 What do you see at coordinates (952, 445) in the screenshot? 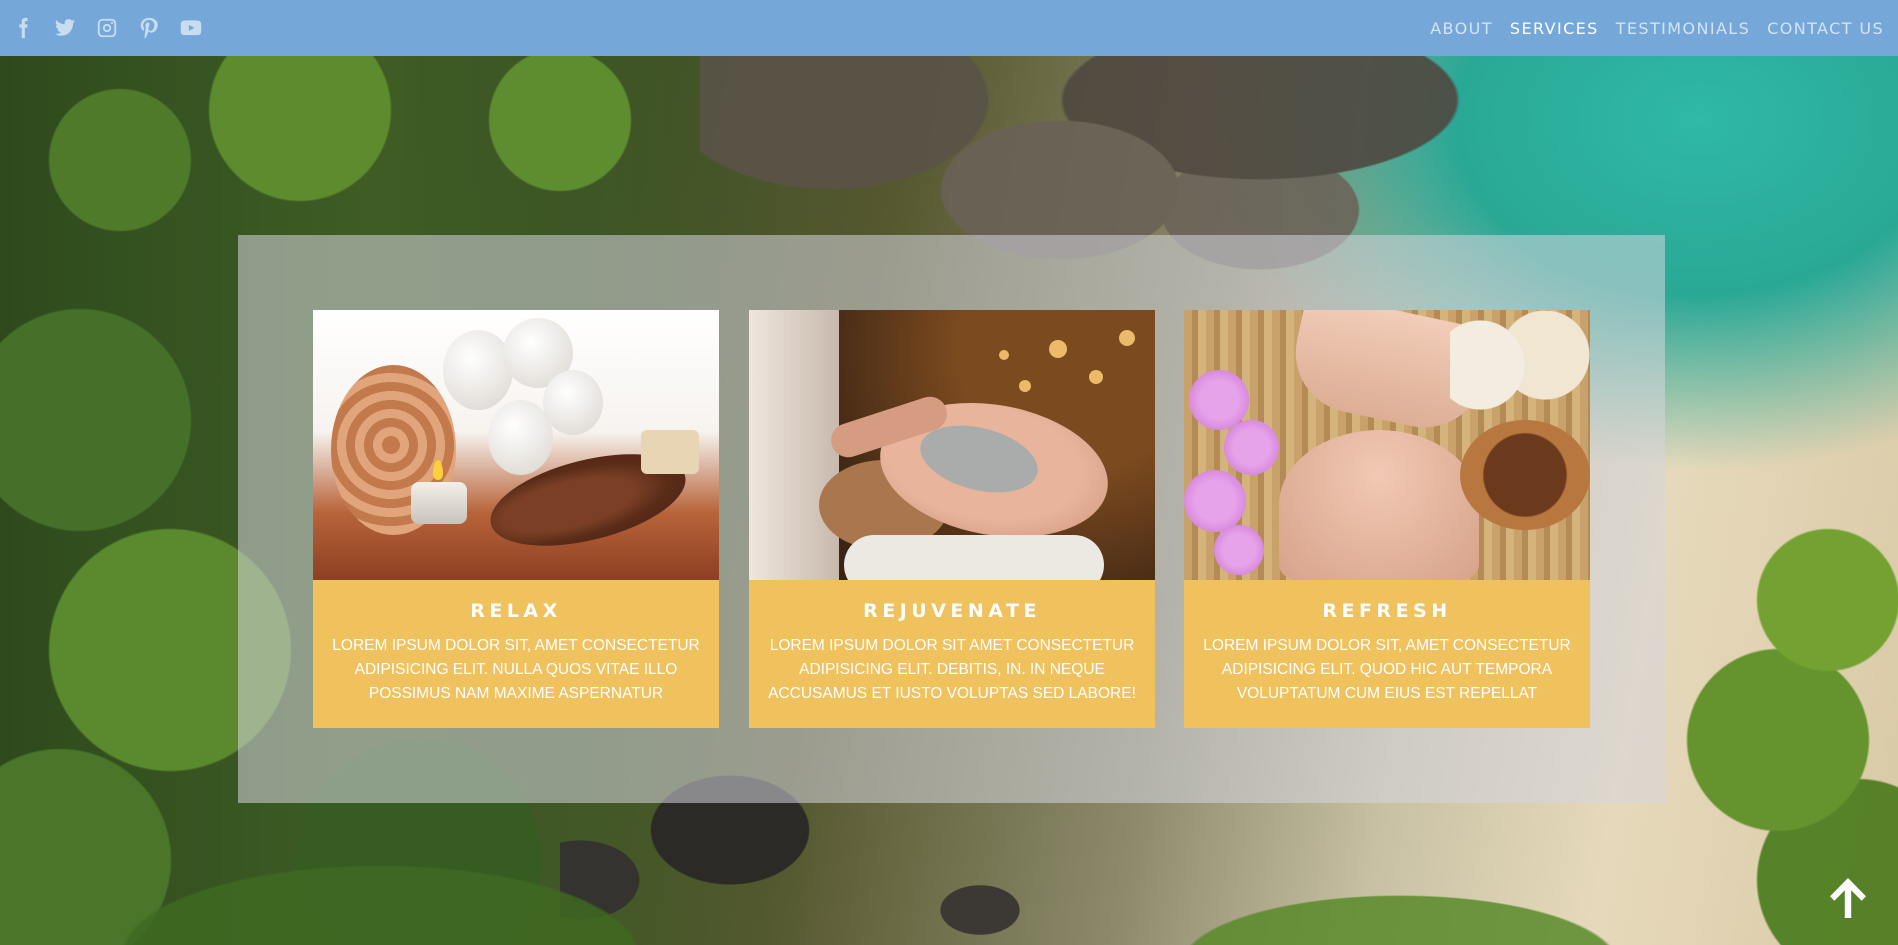
I see `rejuvenate-photo` at bounding box center [952, 445].